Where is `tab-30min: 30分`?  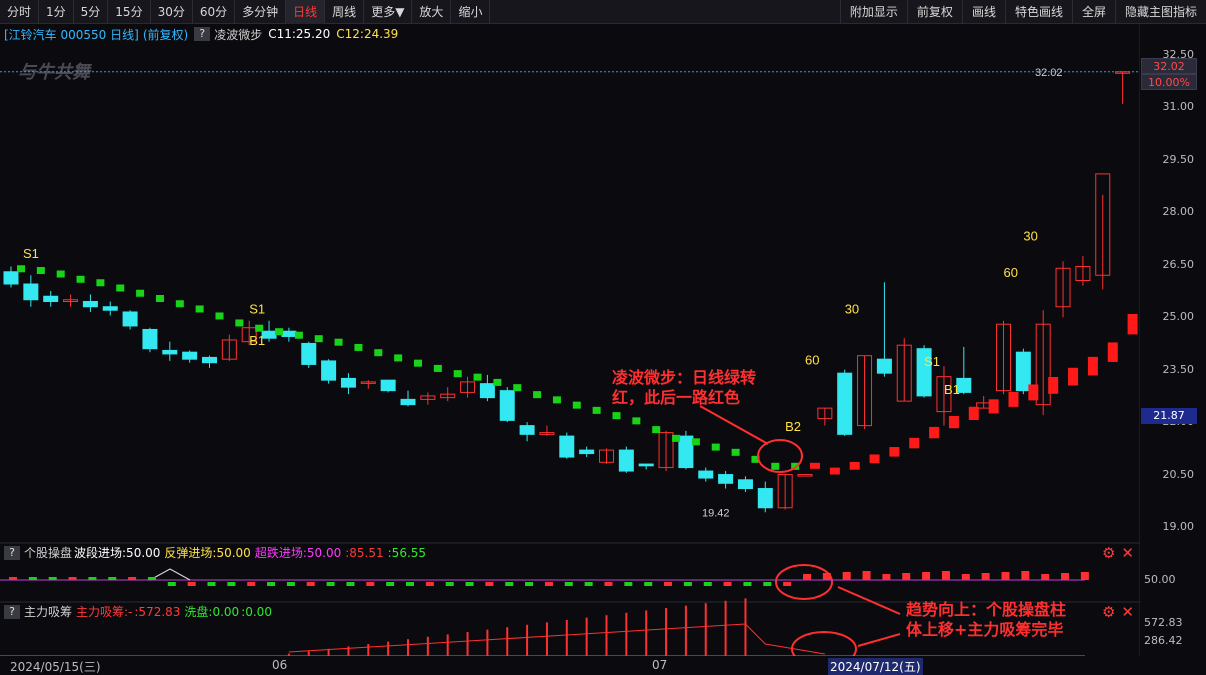
tab-30min: 30分 is located at coordinates (172, 12).